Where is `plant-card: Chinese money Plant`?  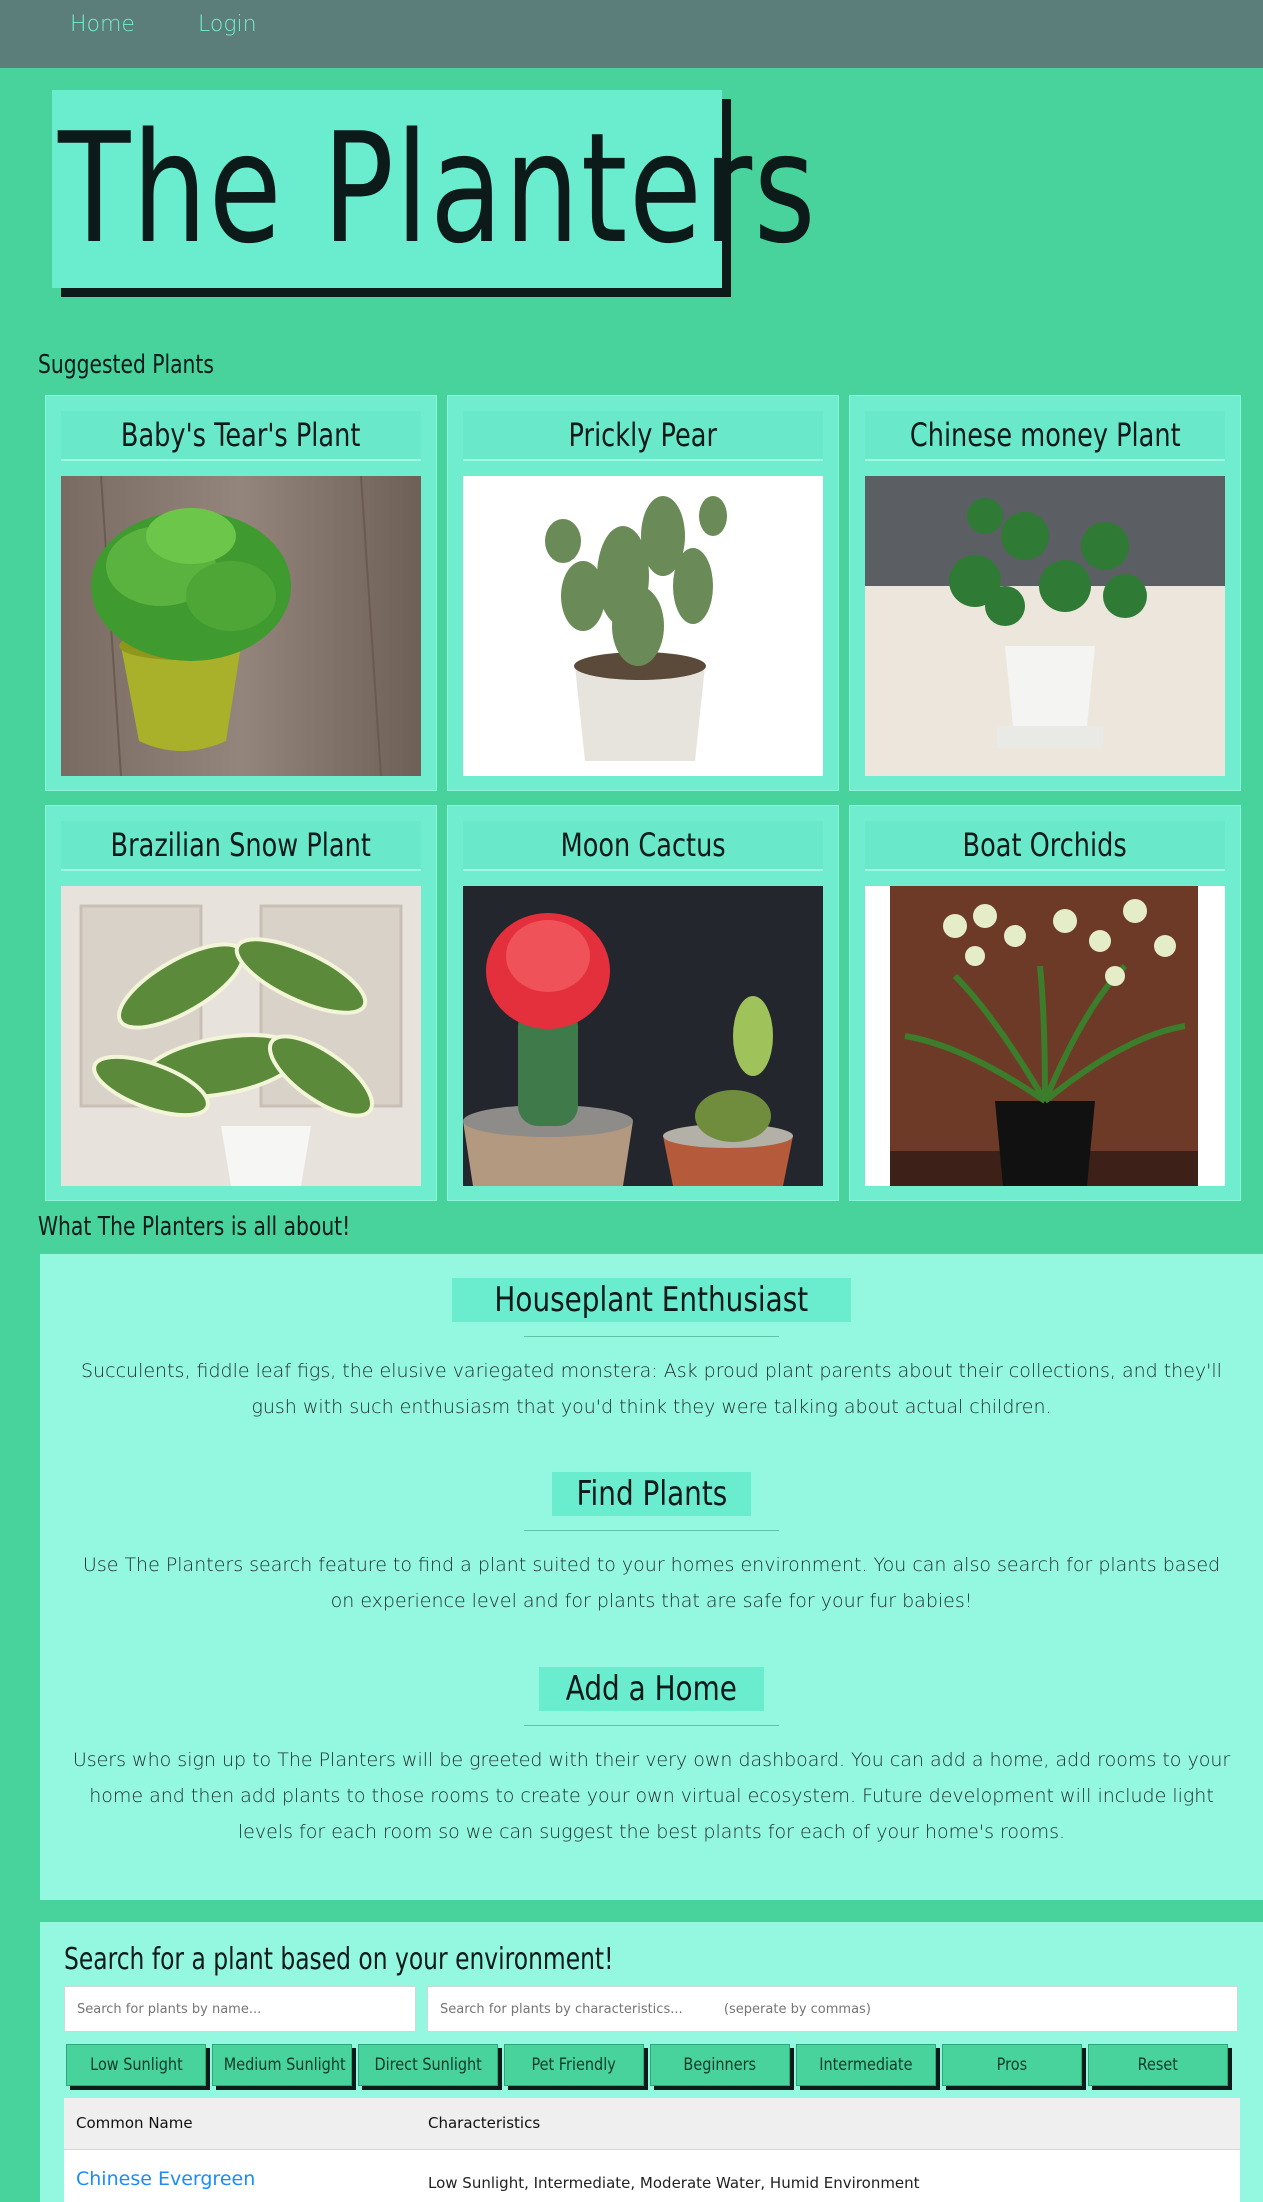
plant-card: Chinese money Plant is located at coordinates (1045, 593).